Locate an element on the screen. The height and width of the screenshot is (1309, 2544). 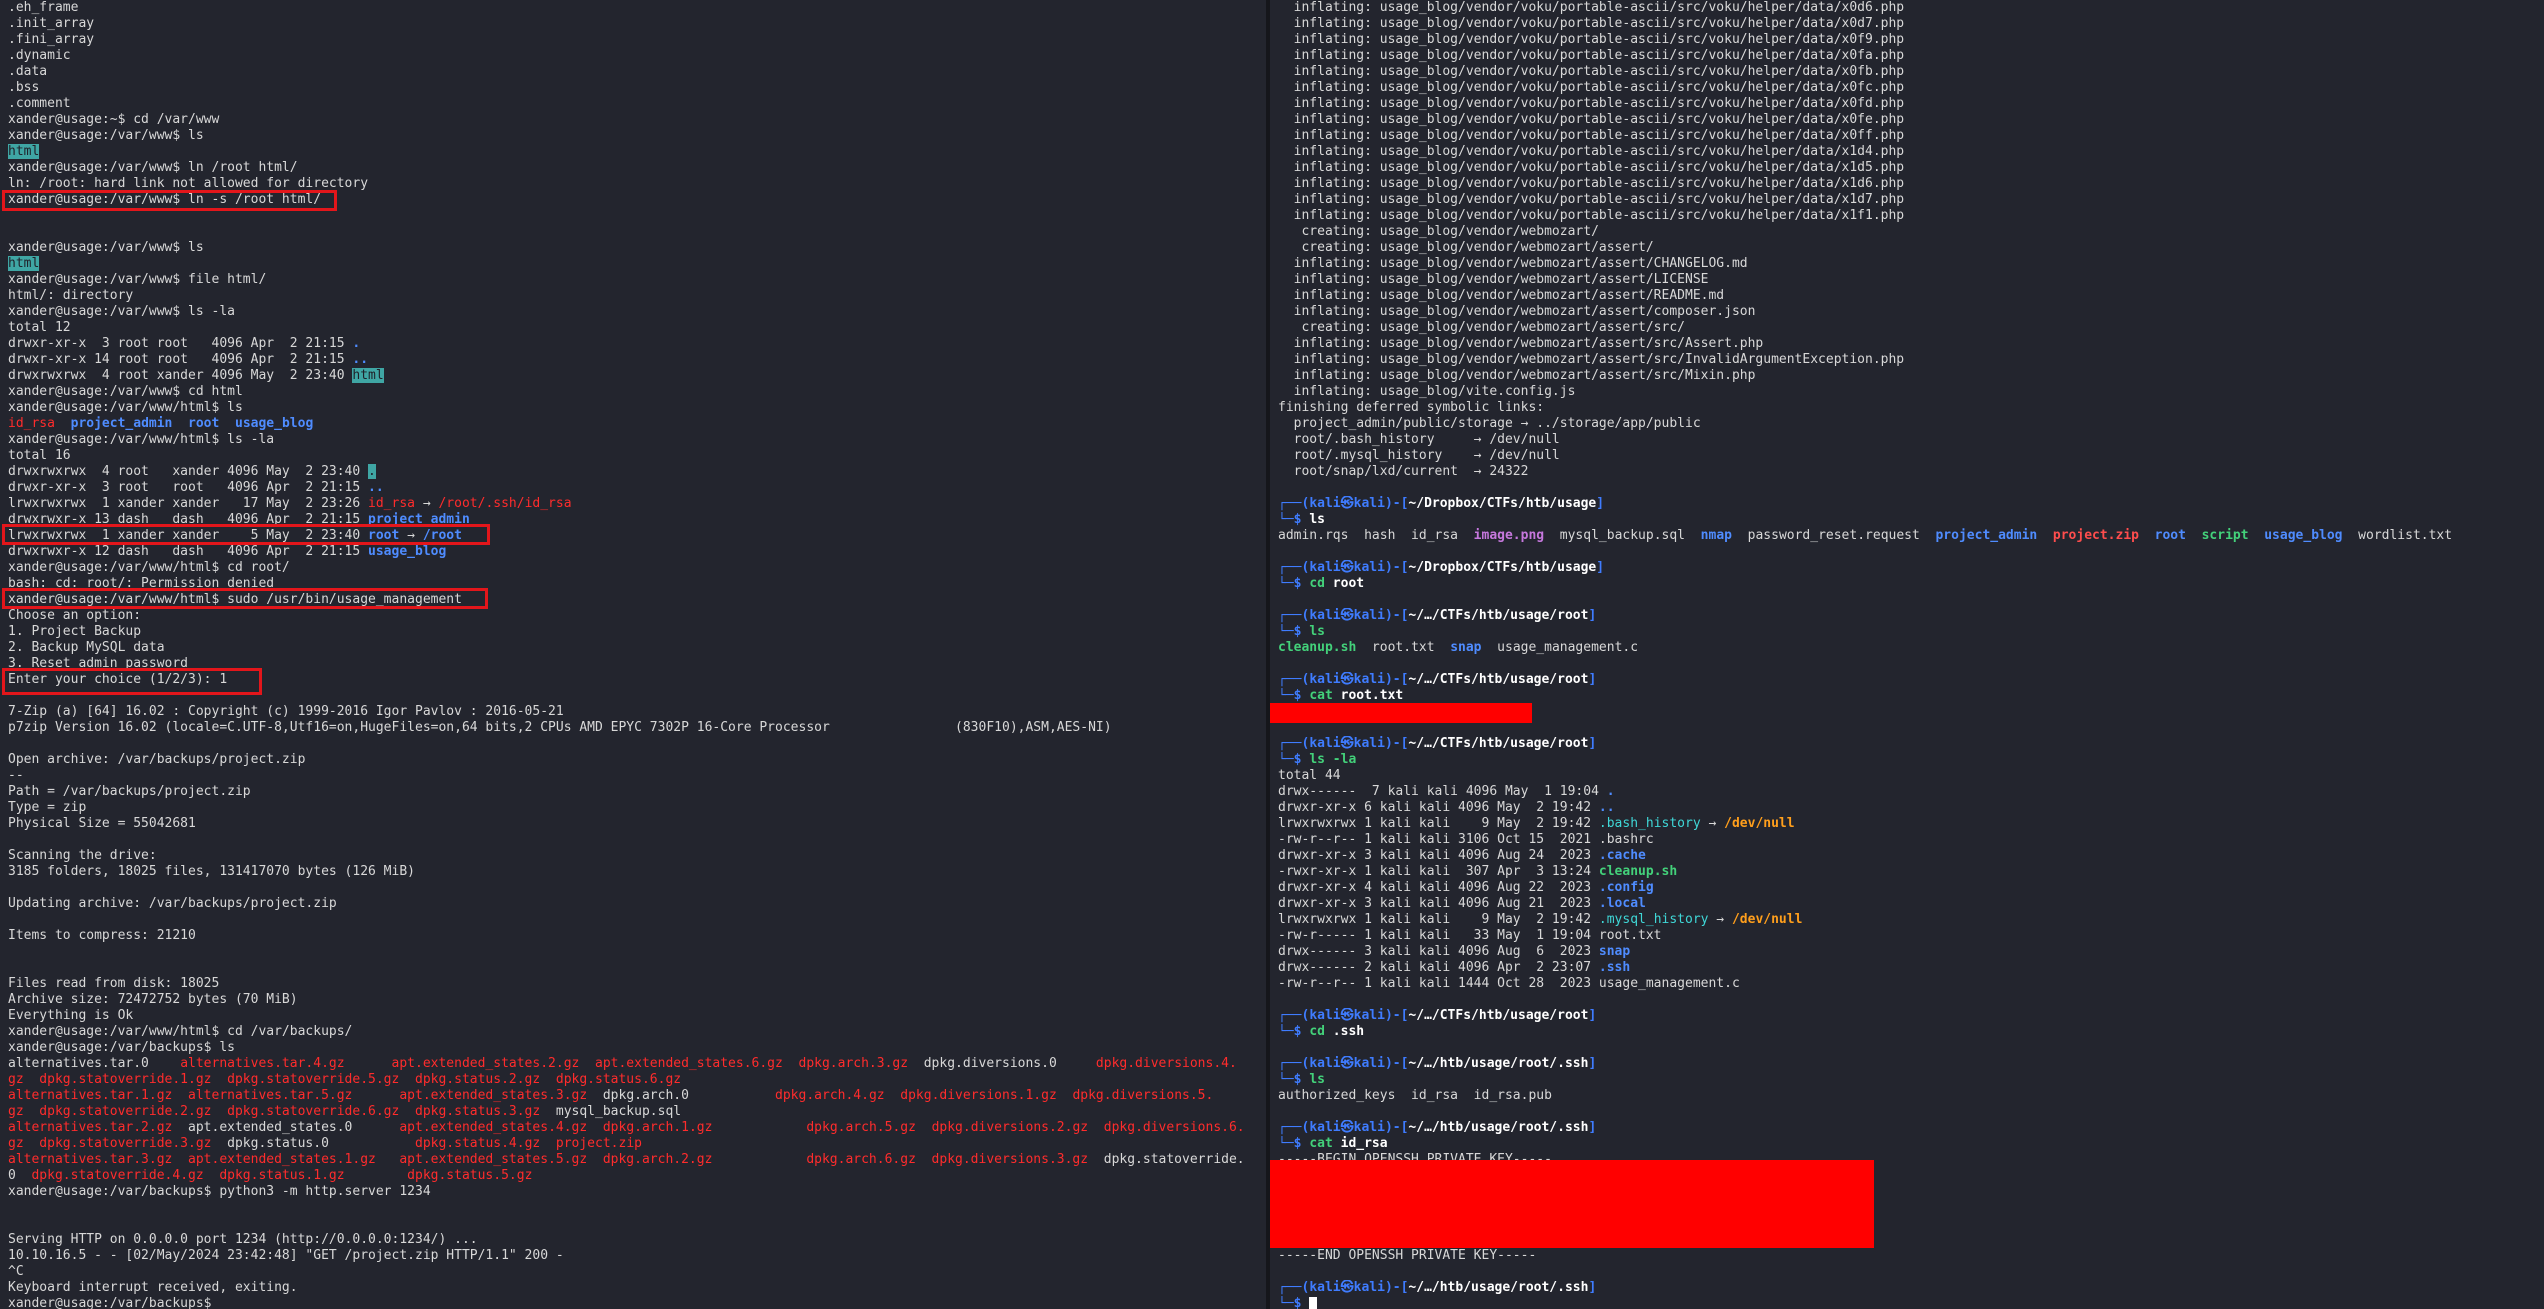
terminal-line: root/.mysql_history → /dev/null is located at coordinates (1911, 456).